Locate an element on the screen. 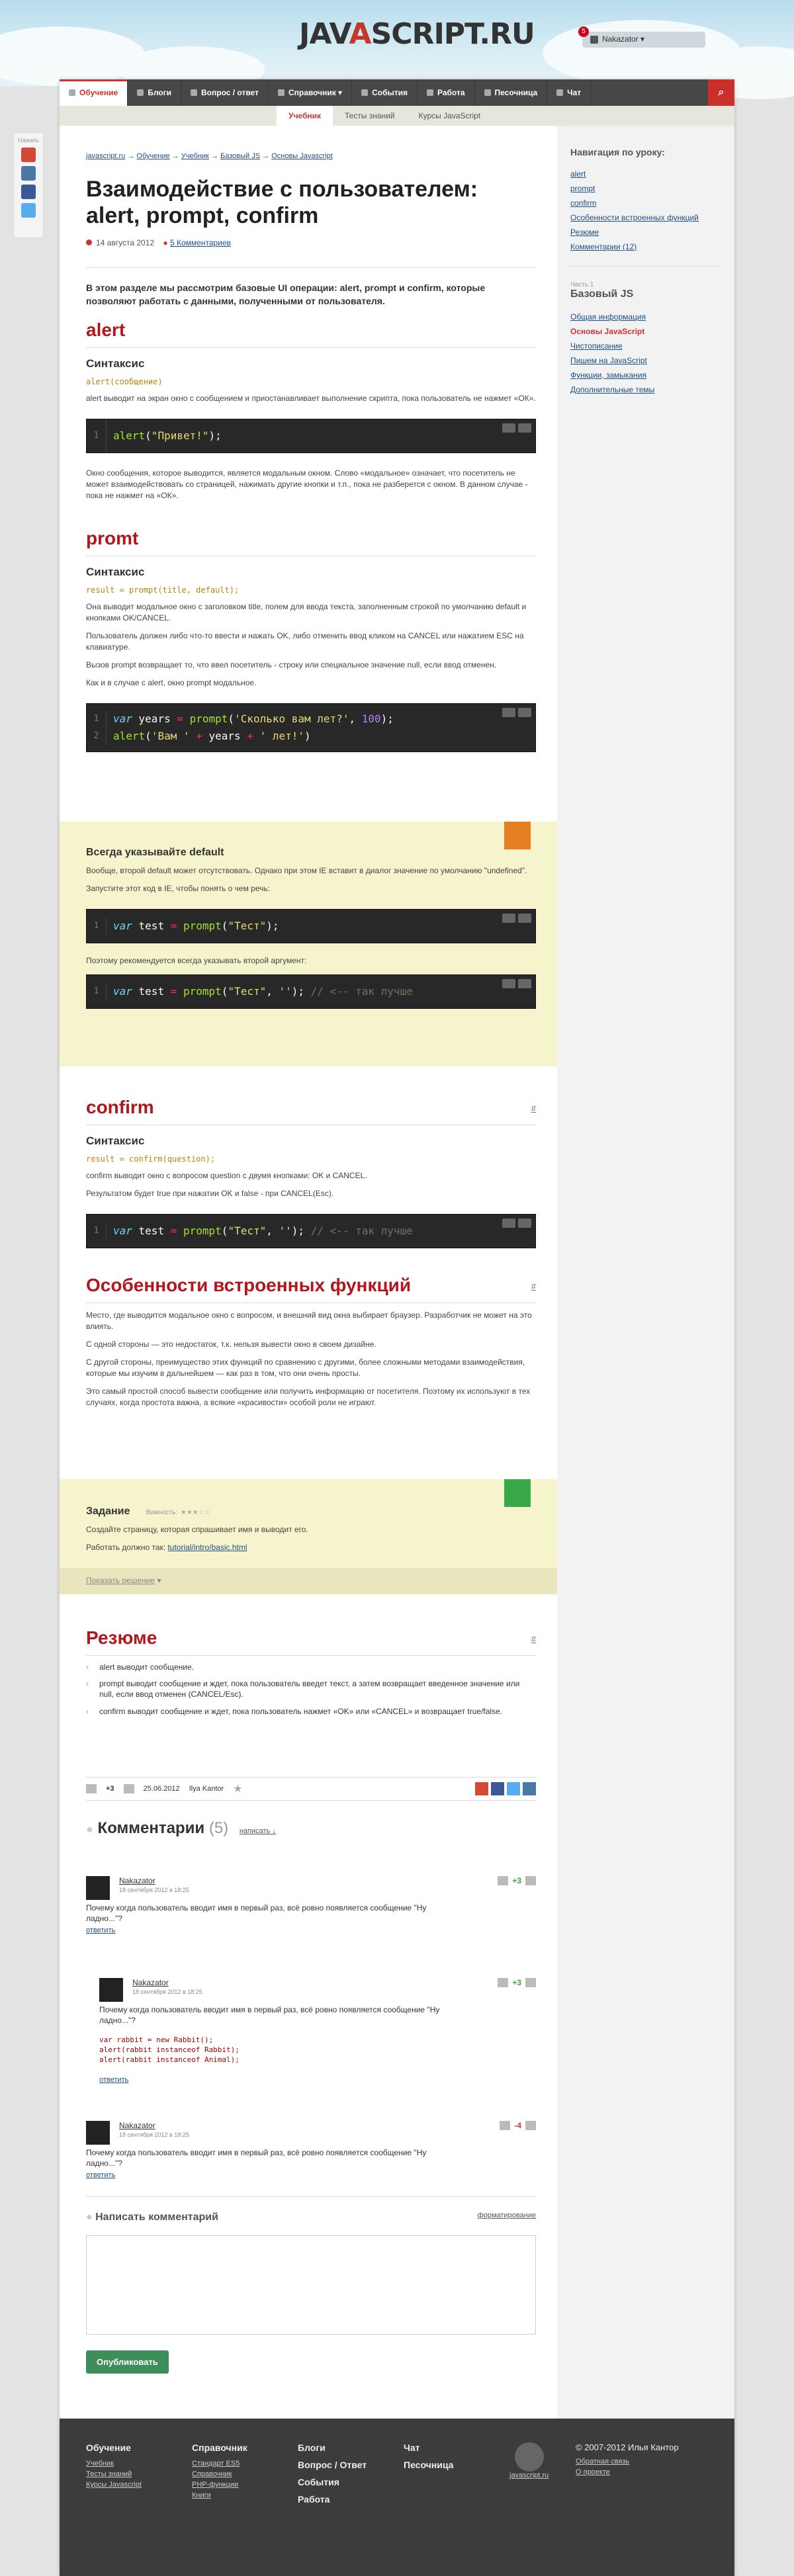  sidebar-link: Особенности встроенных функций is located at coordinates (645, 217).